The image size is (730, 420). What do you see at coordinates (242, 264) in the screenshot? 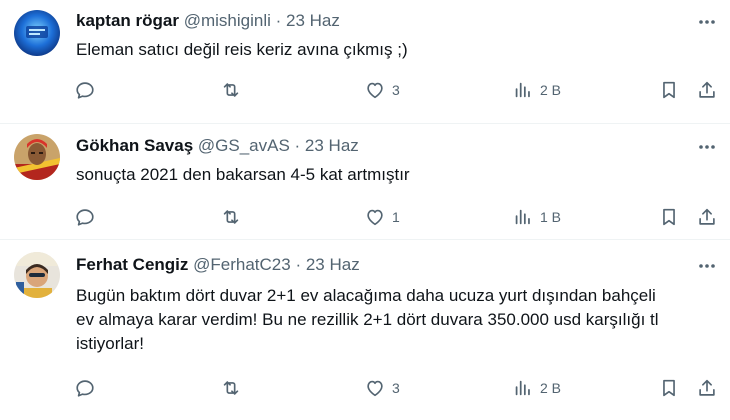
I see `author-handle: @FerhatC23` at bounding box center [242, 264].